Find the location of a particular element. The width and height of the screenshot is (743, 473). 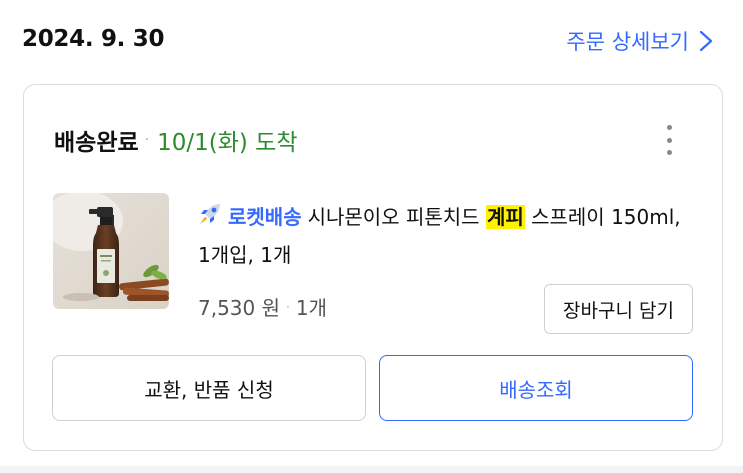

order-detail-link: 주문 상세보기 is located at coordinates (639, 41).